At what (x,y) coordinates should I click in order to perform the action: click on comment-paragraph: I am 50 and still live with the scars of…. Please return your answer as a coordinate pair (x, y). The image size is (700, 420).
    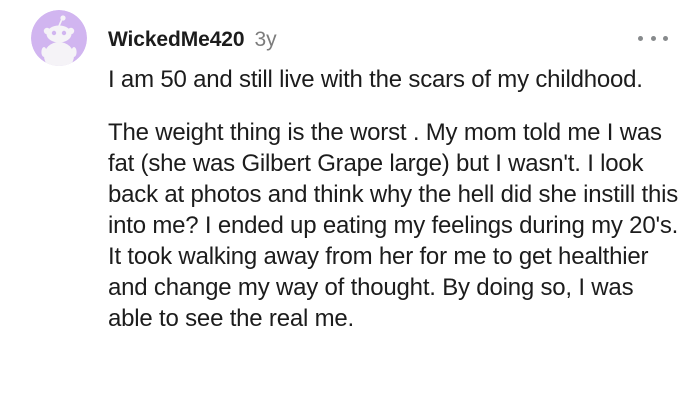
    Looking at the image, I should click on (375, 79).